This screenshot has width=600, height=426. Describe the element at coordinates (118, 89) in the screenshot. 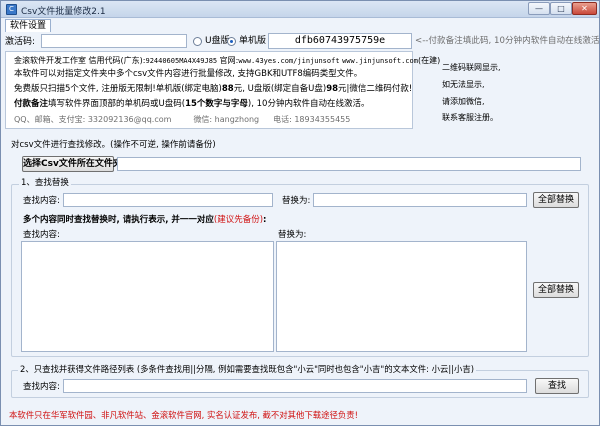

I see `pricing-text-a: 免费版只扫描5个文件, 注册版无限制!单机版(绑定电脑)` at that location.